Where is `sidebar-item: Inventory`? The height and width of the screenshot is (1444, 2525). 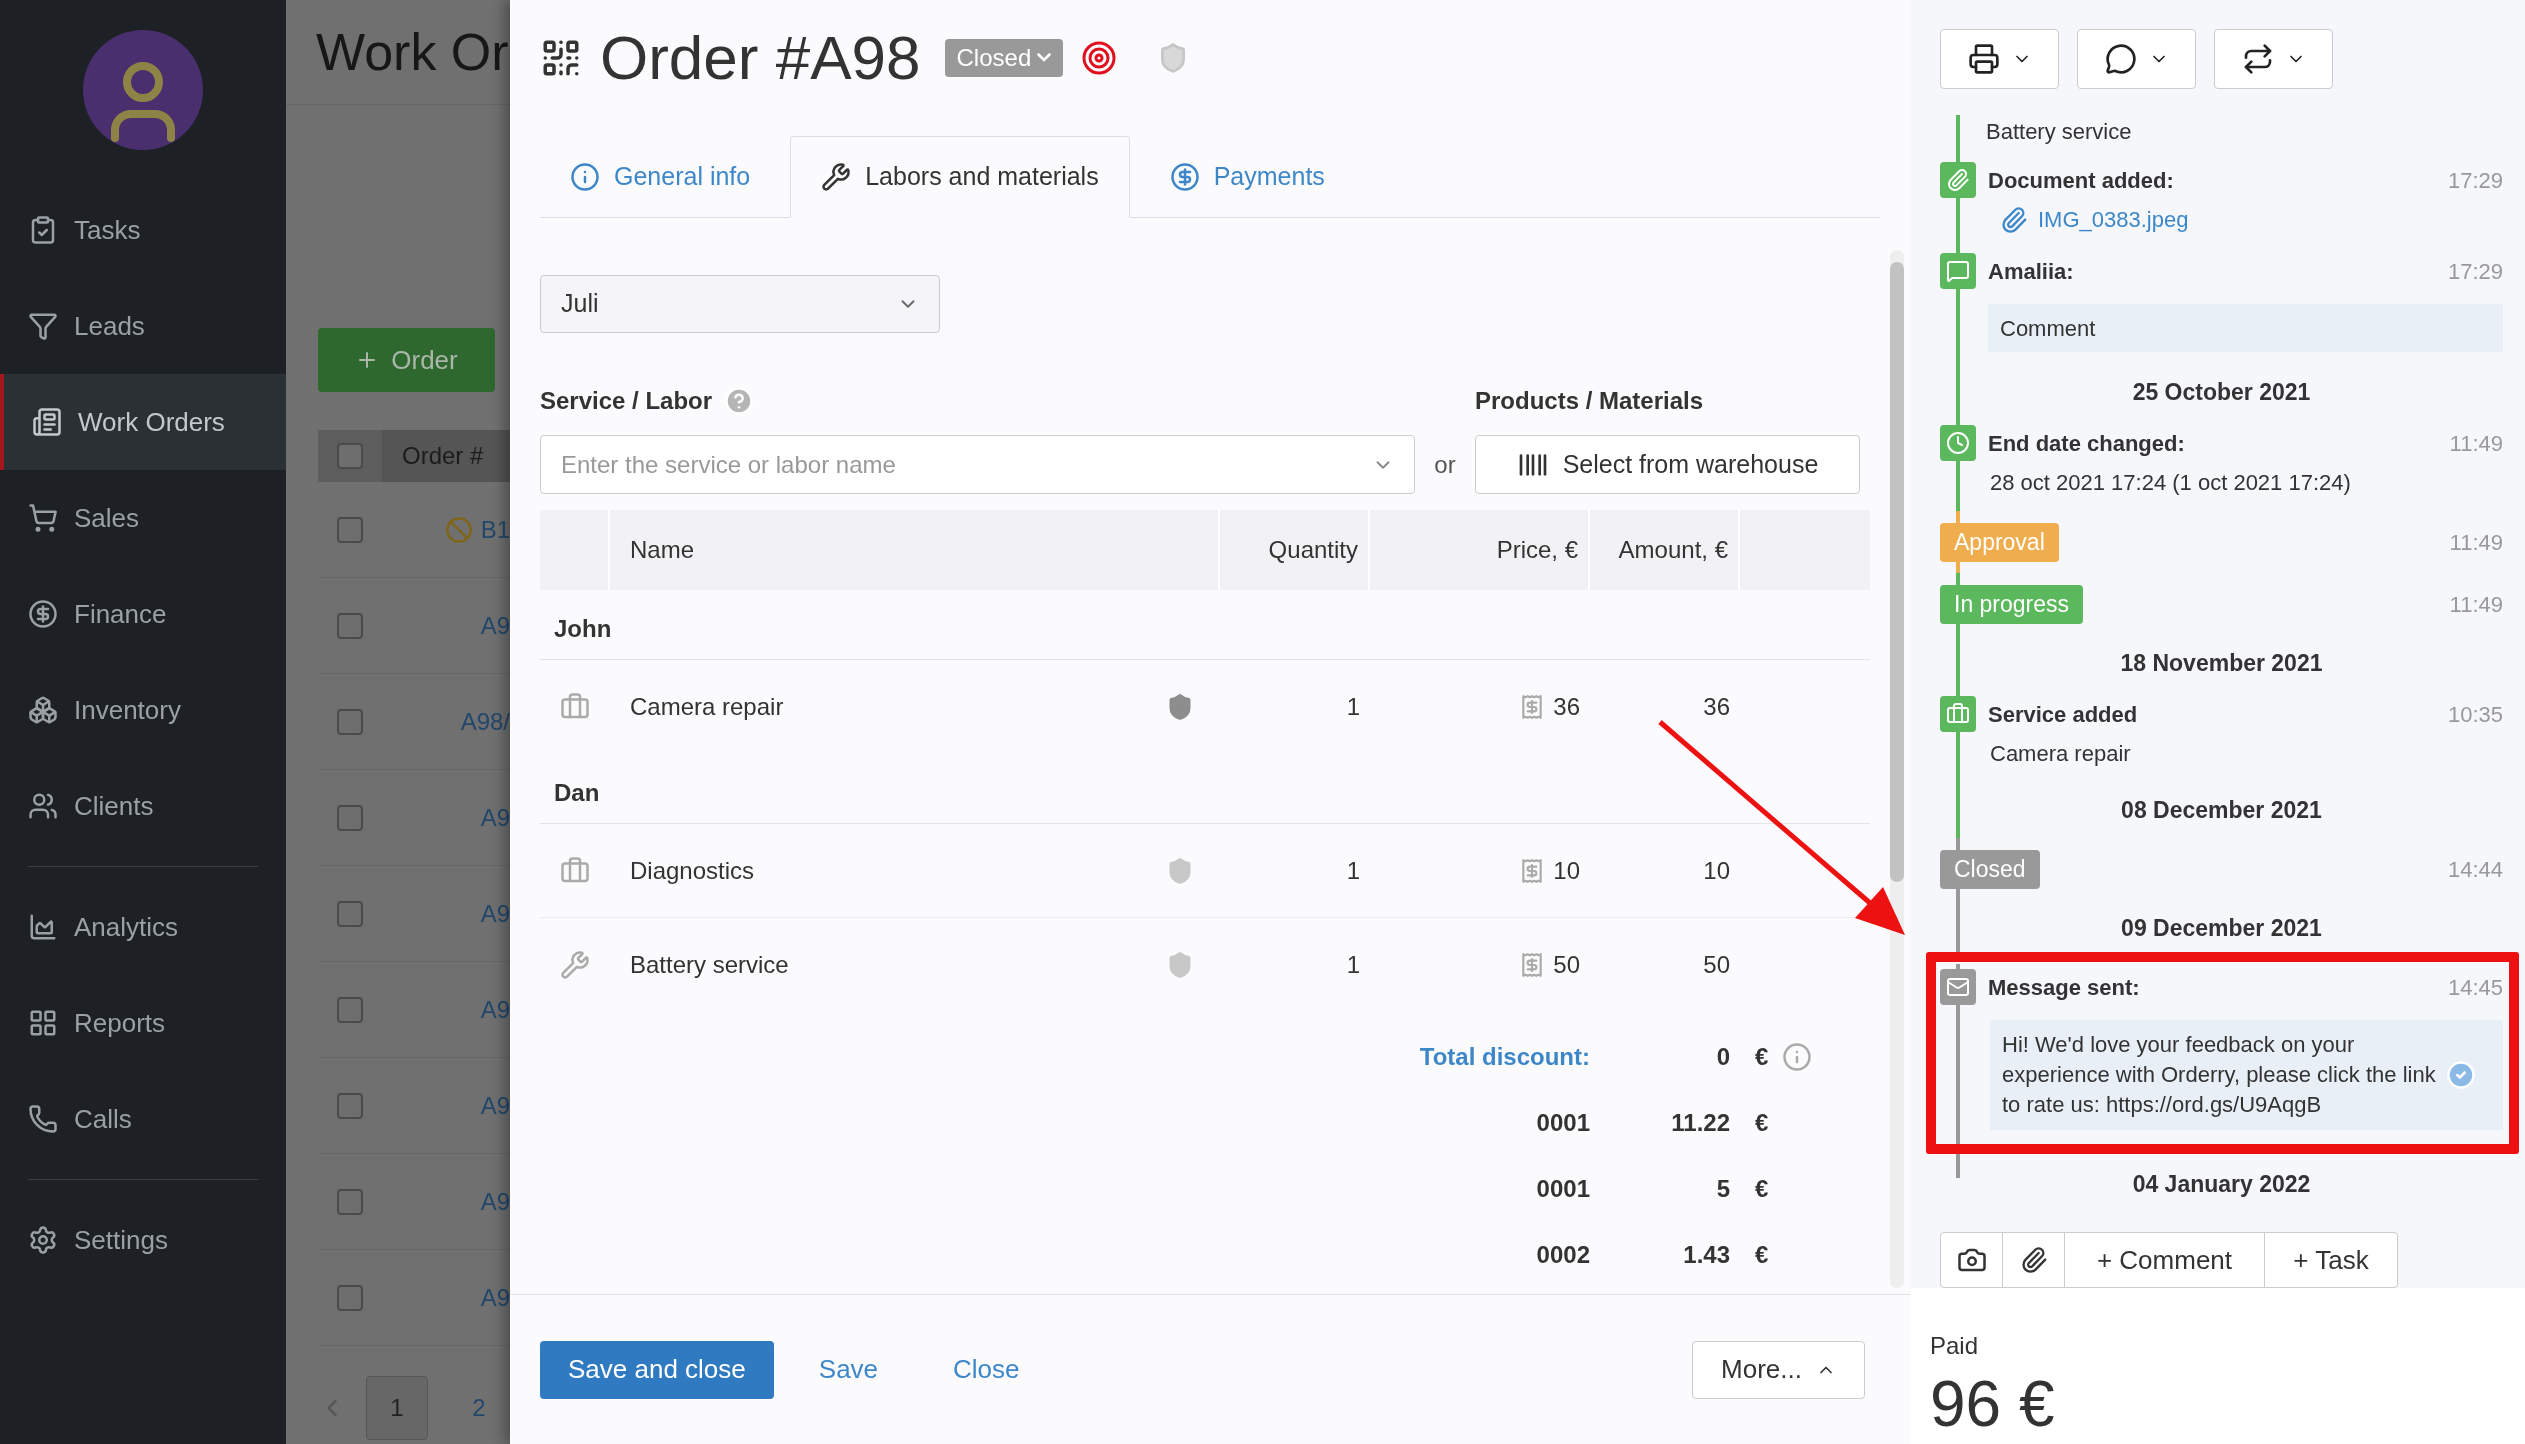
sidebar-item: Inventory is located at coordinates (143, 710).